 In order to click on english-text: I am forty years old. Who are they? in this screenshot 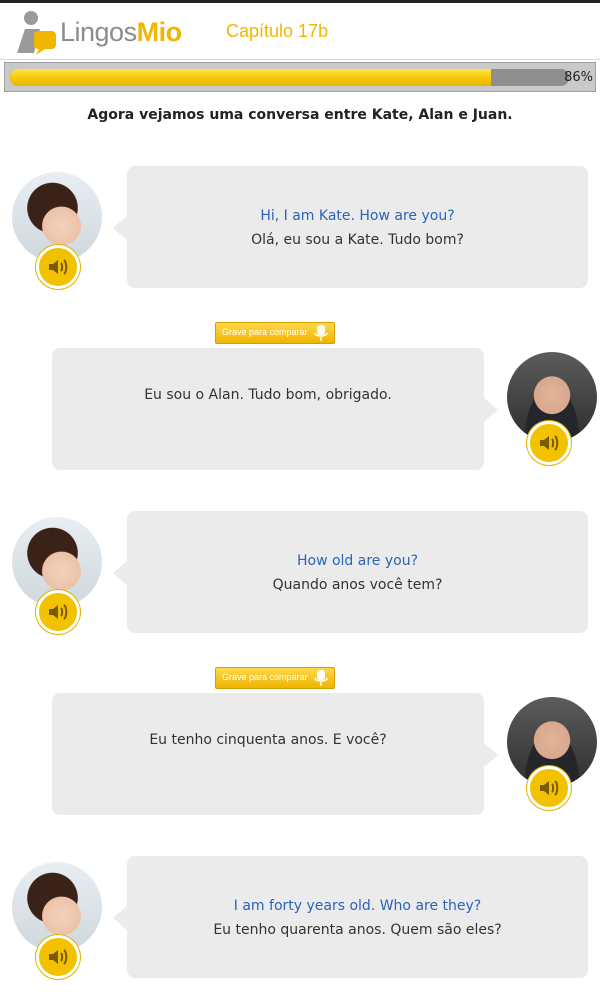, I will do `click(357, 906)`.